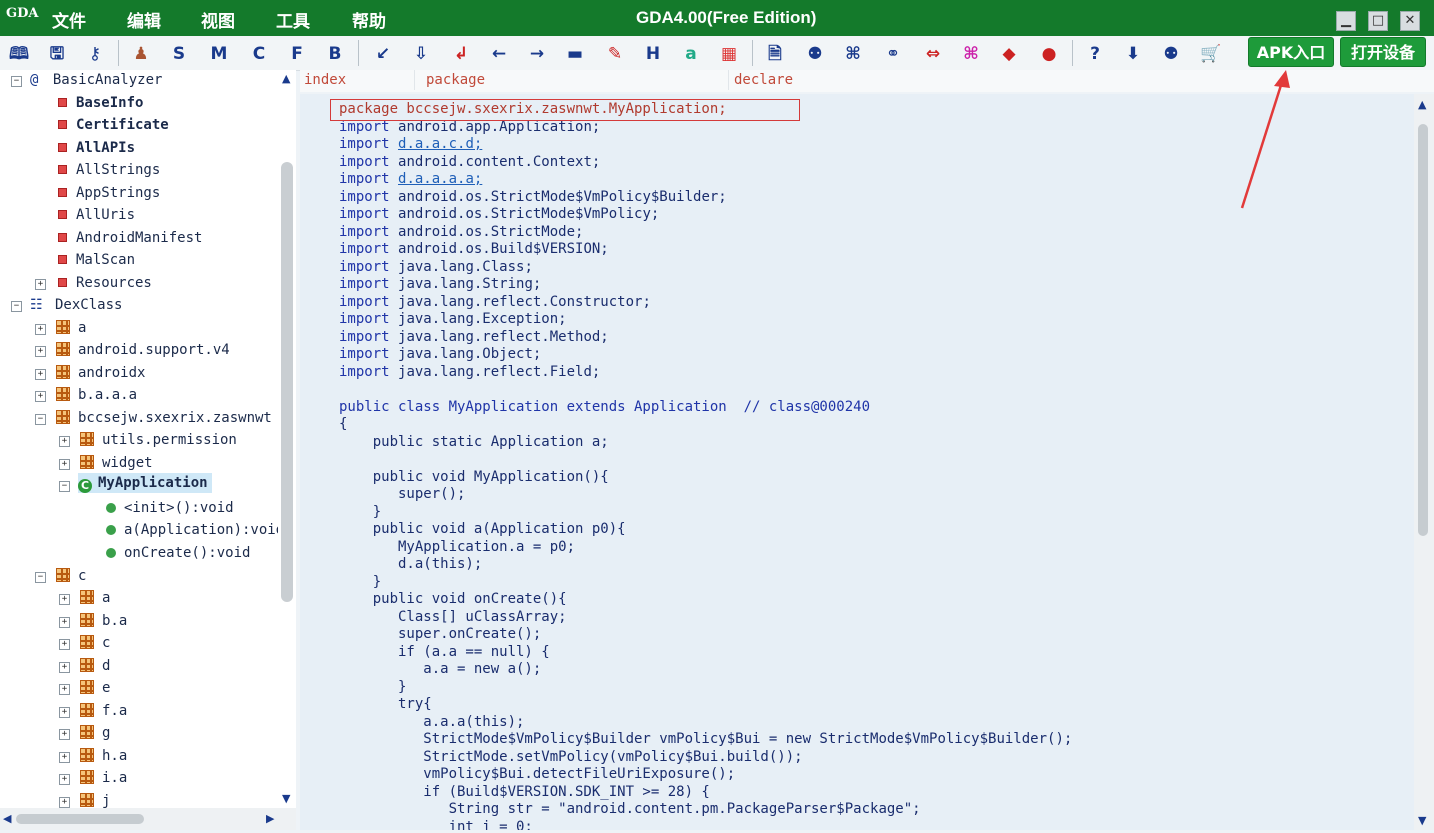  Describe the element at coordinates (1410, 21) in the screenshot. I see `close-button: ✕` at that location.